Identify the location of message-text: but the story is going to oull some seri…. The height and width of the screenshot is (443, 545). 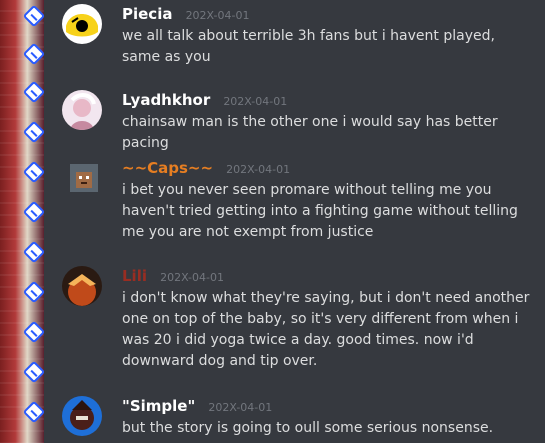
(308, 428).